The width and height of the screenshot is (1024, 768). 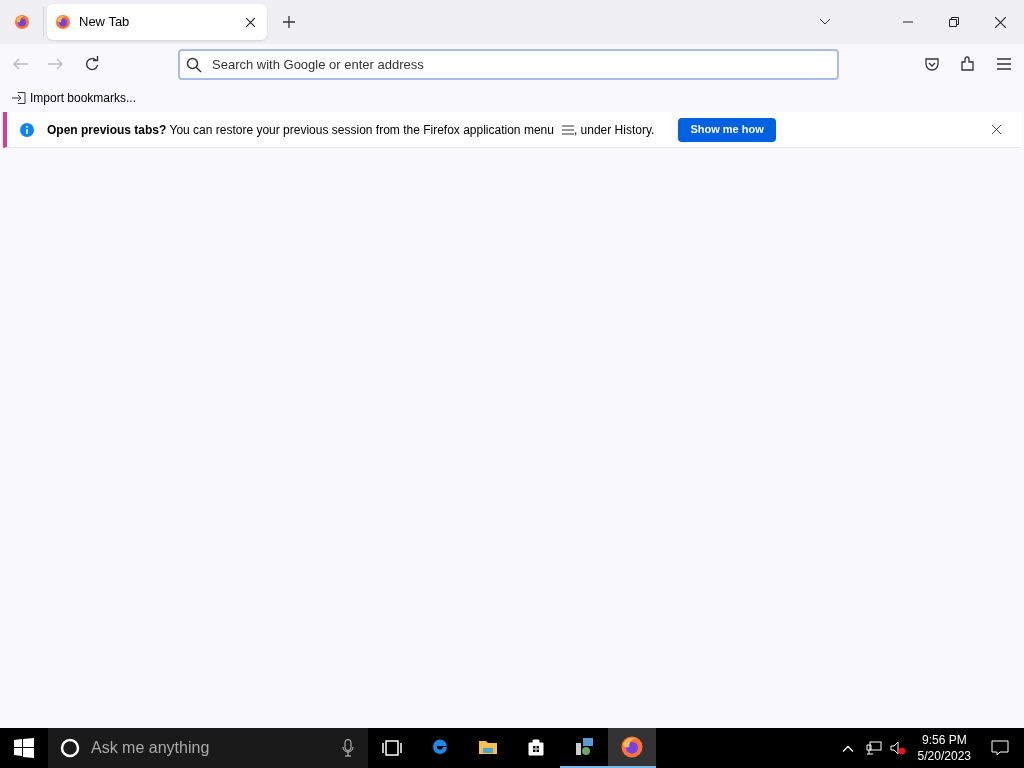 I want to click on store-icon, so click(x=536, y=747).